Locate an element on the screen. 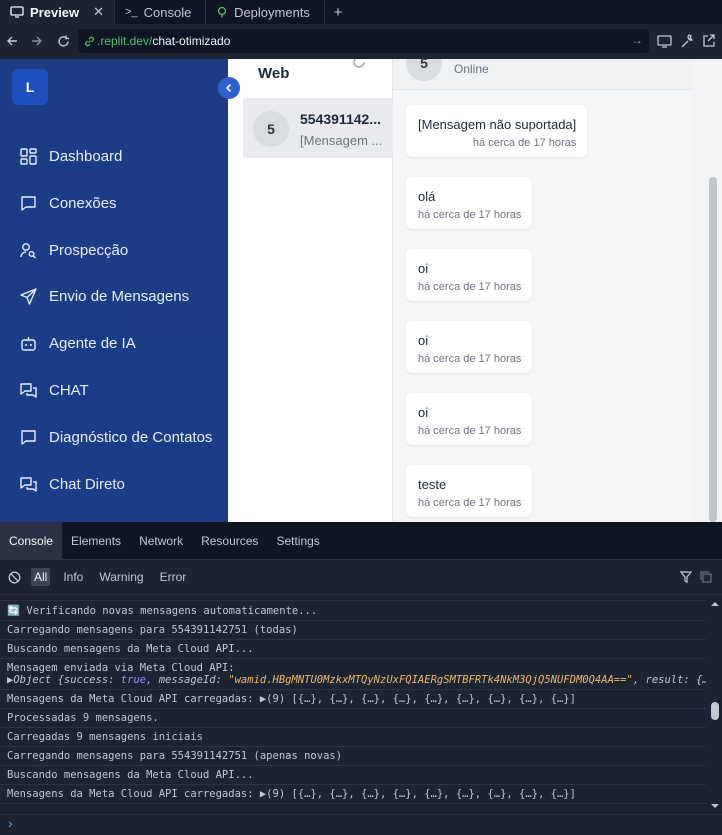 Image resolution: width=722 pixels, height=835 pixels. devices-icon is located at coordinates (665, 41).